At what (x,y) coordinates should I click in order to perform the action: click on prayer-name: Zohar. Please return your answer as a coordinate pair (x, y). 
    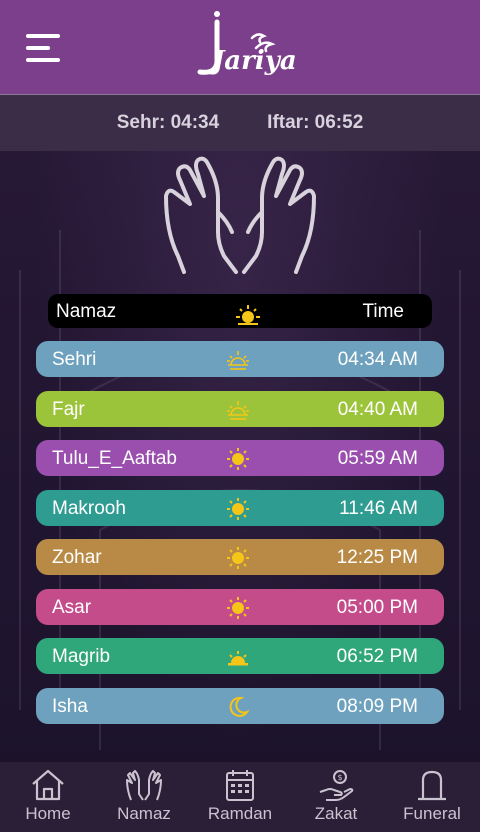
    Looking at the image, I should click on (77, 557).